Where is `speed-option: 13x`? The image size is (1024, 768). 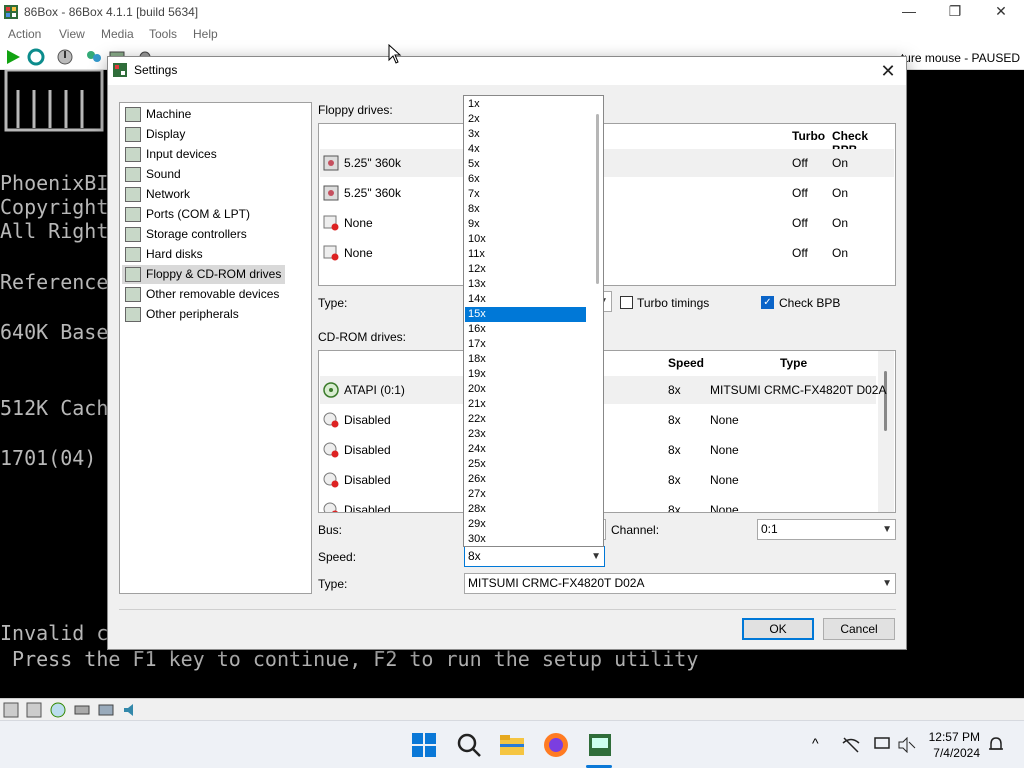 speed-option: 13x is located at coordinates (525, 284).